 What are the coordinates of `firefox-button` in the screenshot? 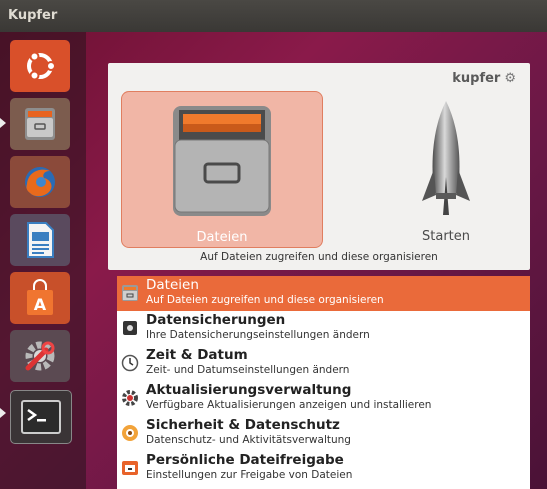 It's located at (40, 182).